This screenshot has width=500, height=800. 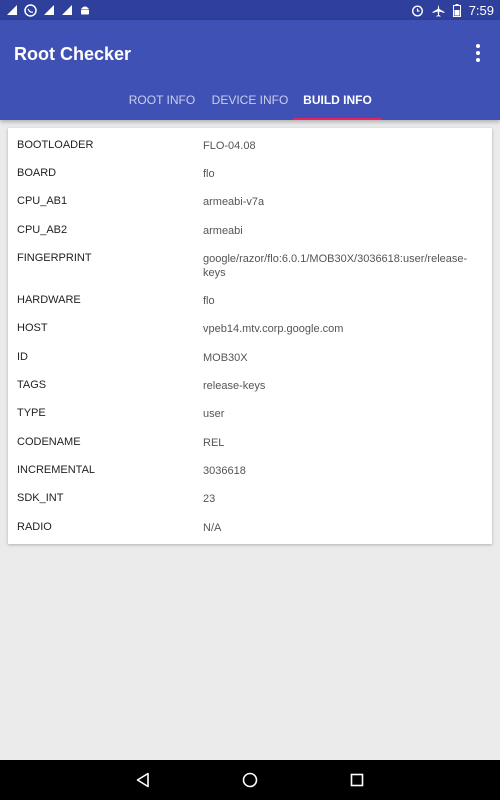 What do you see at coordinates (223, 231) in the screenshot?
I see `info-value: armeabi` at bounding box center [223, 231].